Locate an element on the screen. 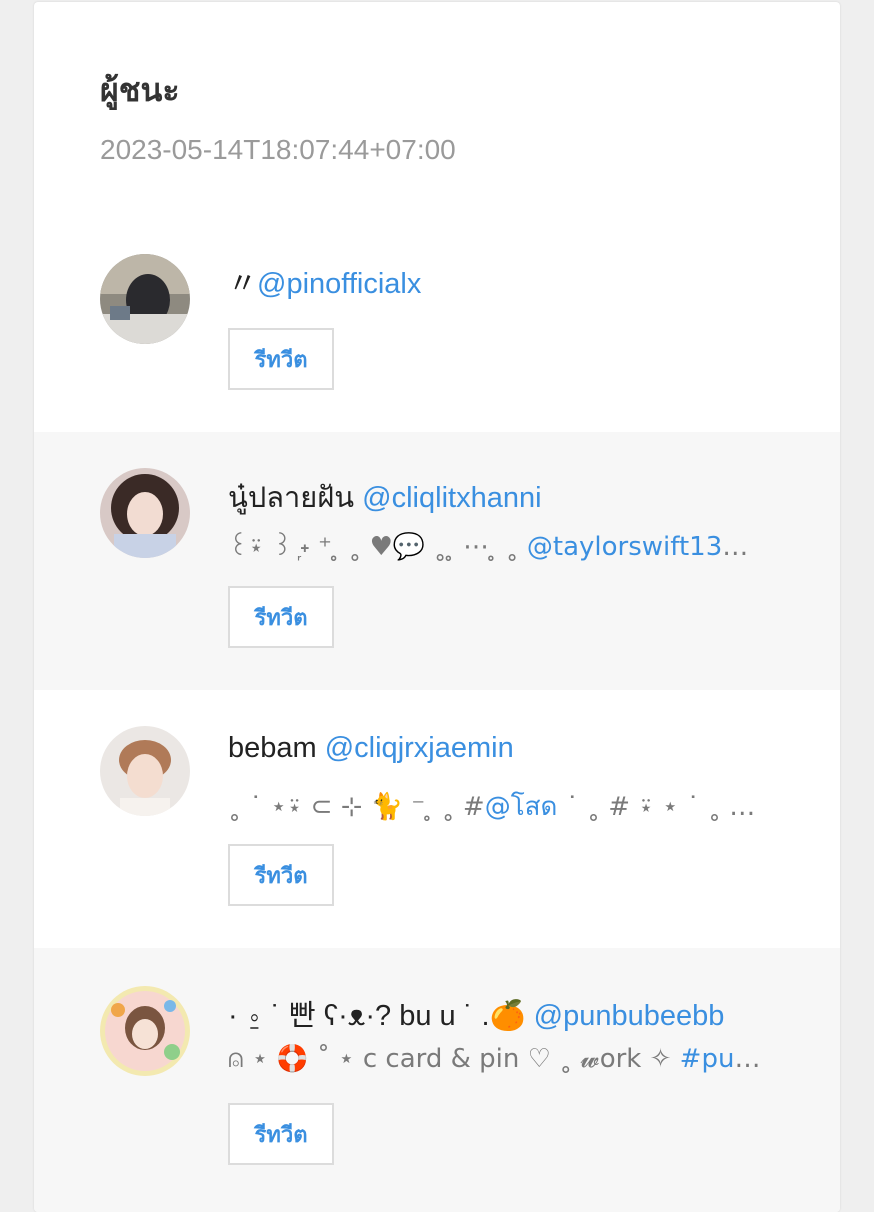 Image resolution: width=874 pixels, height=1212 pixels. entry-name-line: bebam @cliqjrxjaemin is located at coordinates (371, 748).